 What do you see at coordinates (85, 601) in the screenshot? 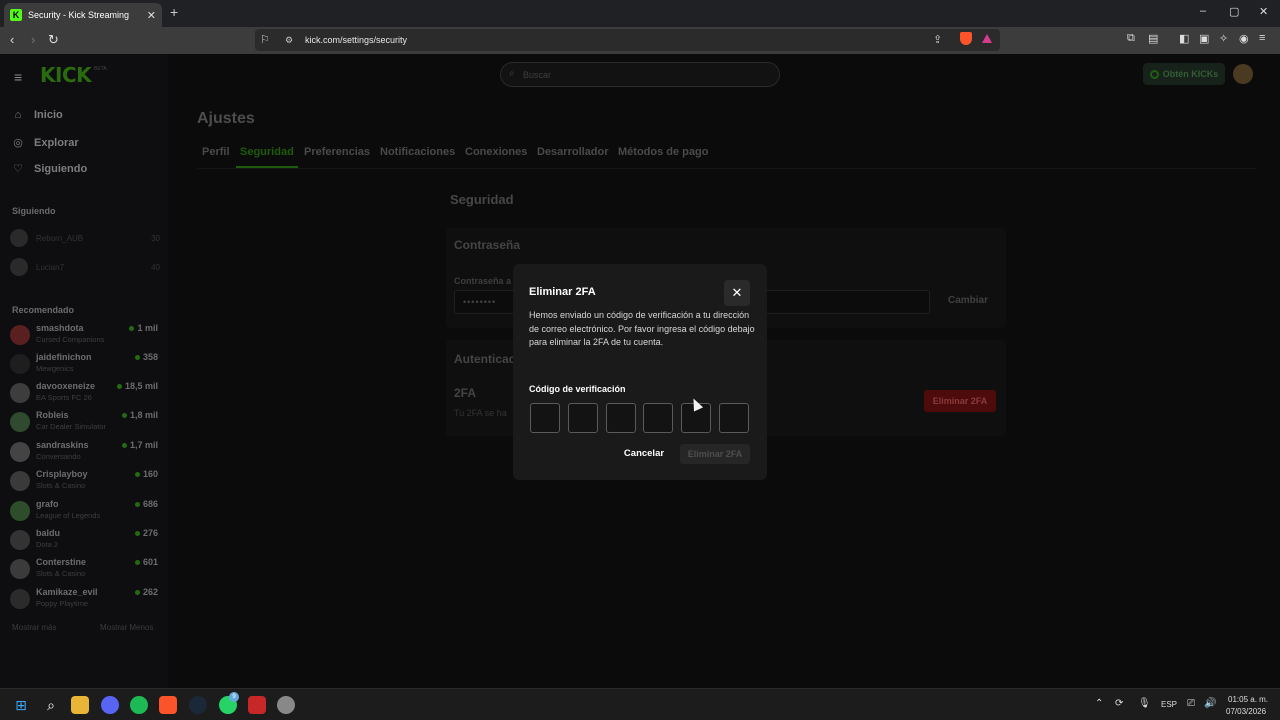
I see `recommended-item: Kamikaze_evil Poppy Playtime 262` at bounding box center [85, 601].